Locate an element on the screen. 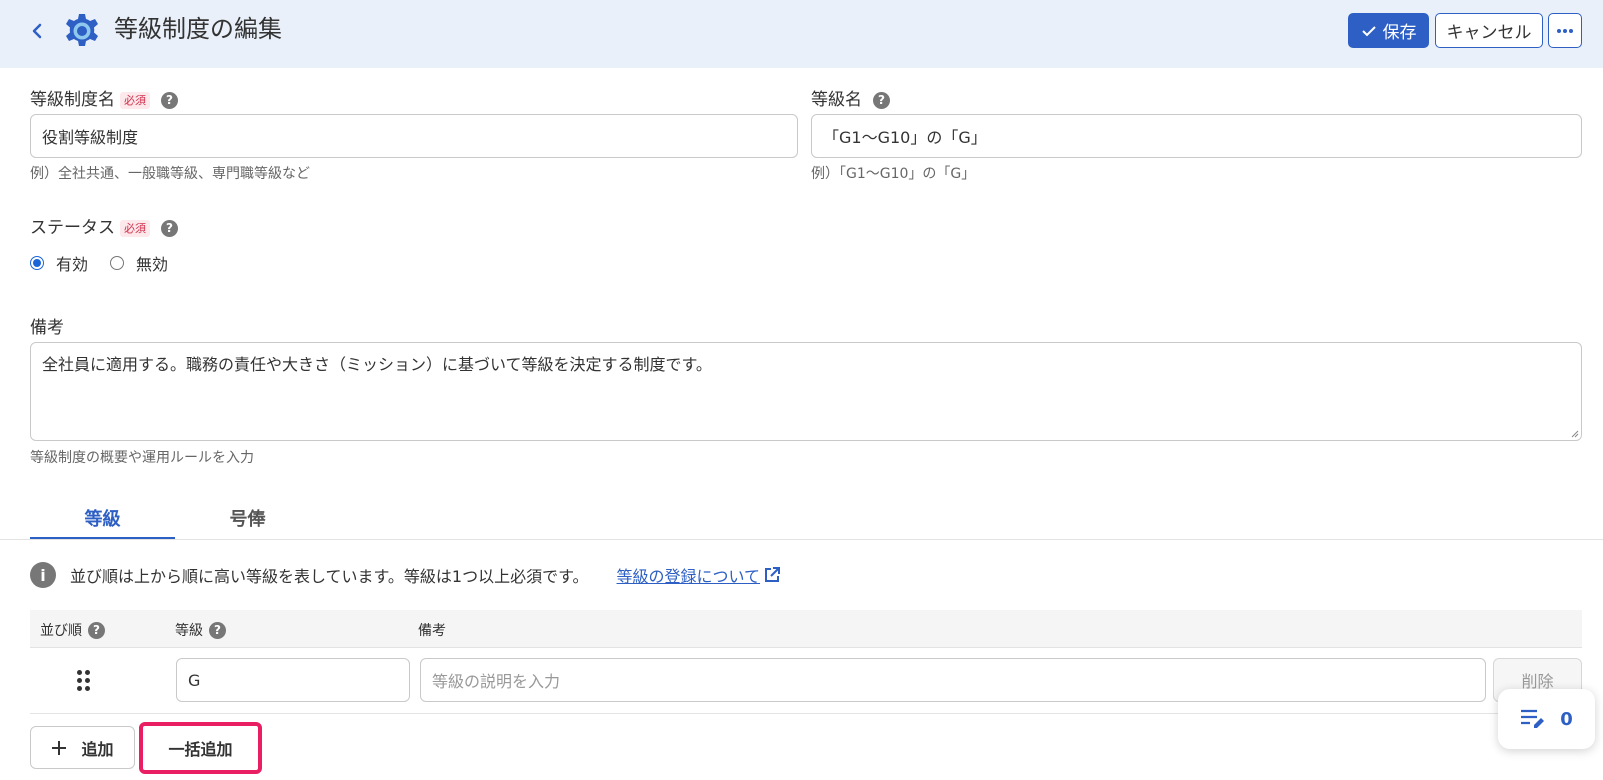 The height and width of the screenshot is (780, 1603). remarks-hint: 等級制度の概要や運用ルールを入力 is located at coordinates (142, 458).